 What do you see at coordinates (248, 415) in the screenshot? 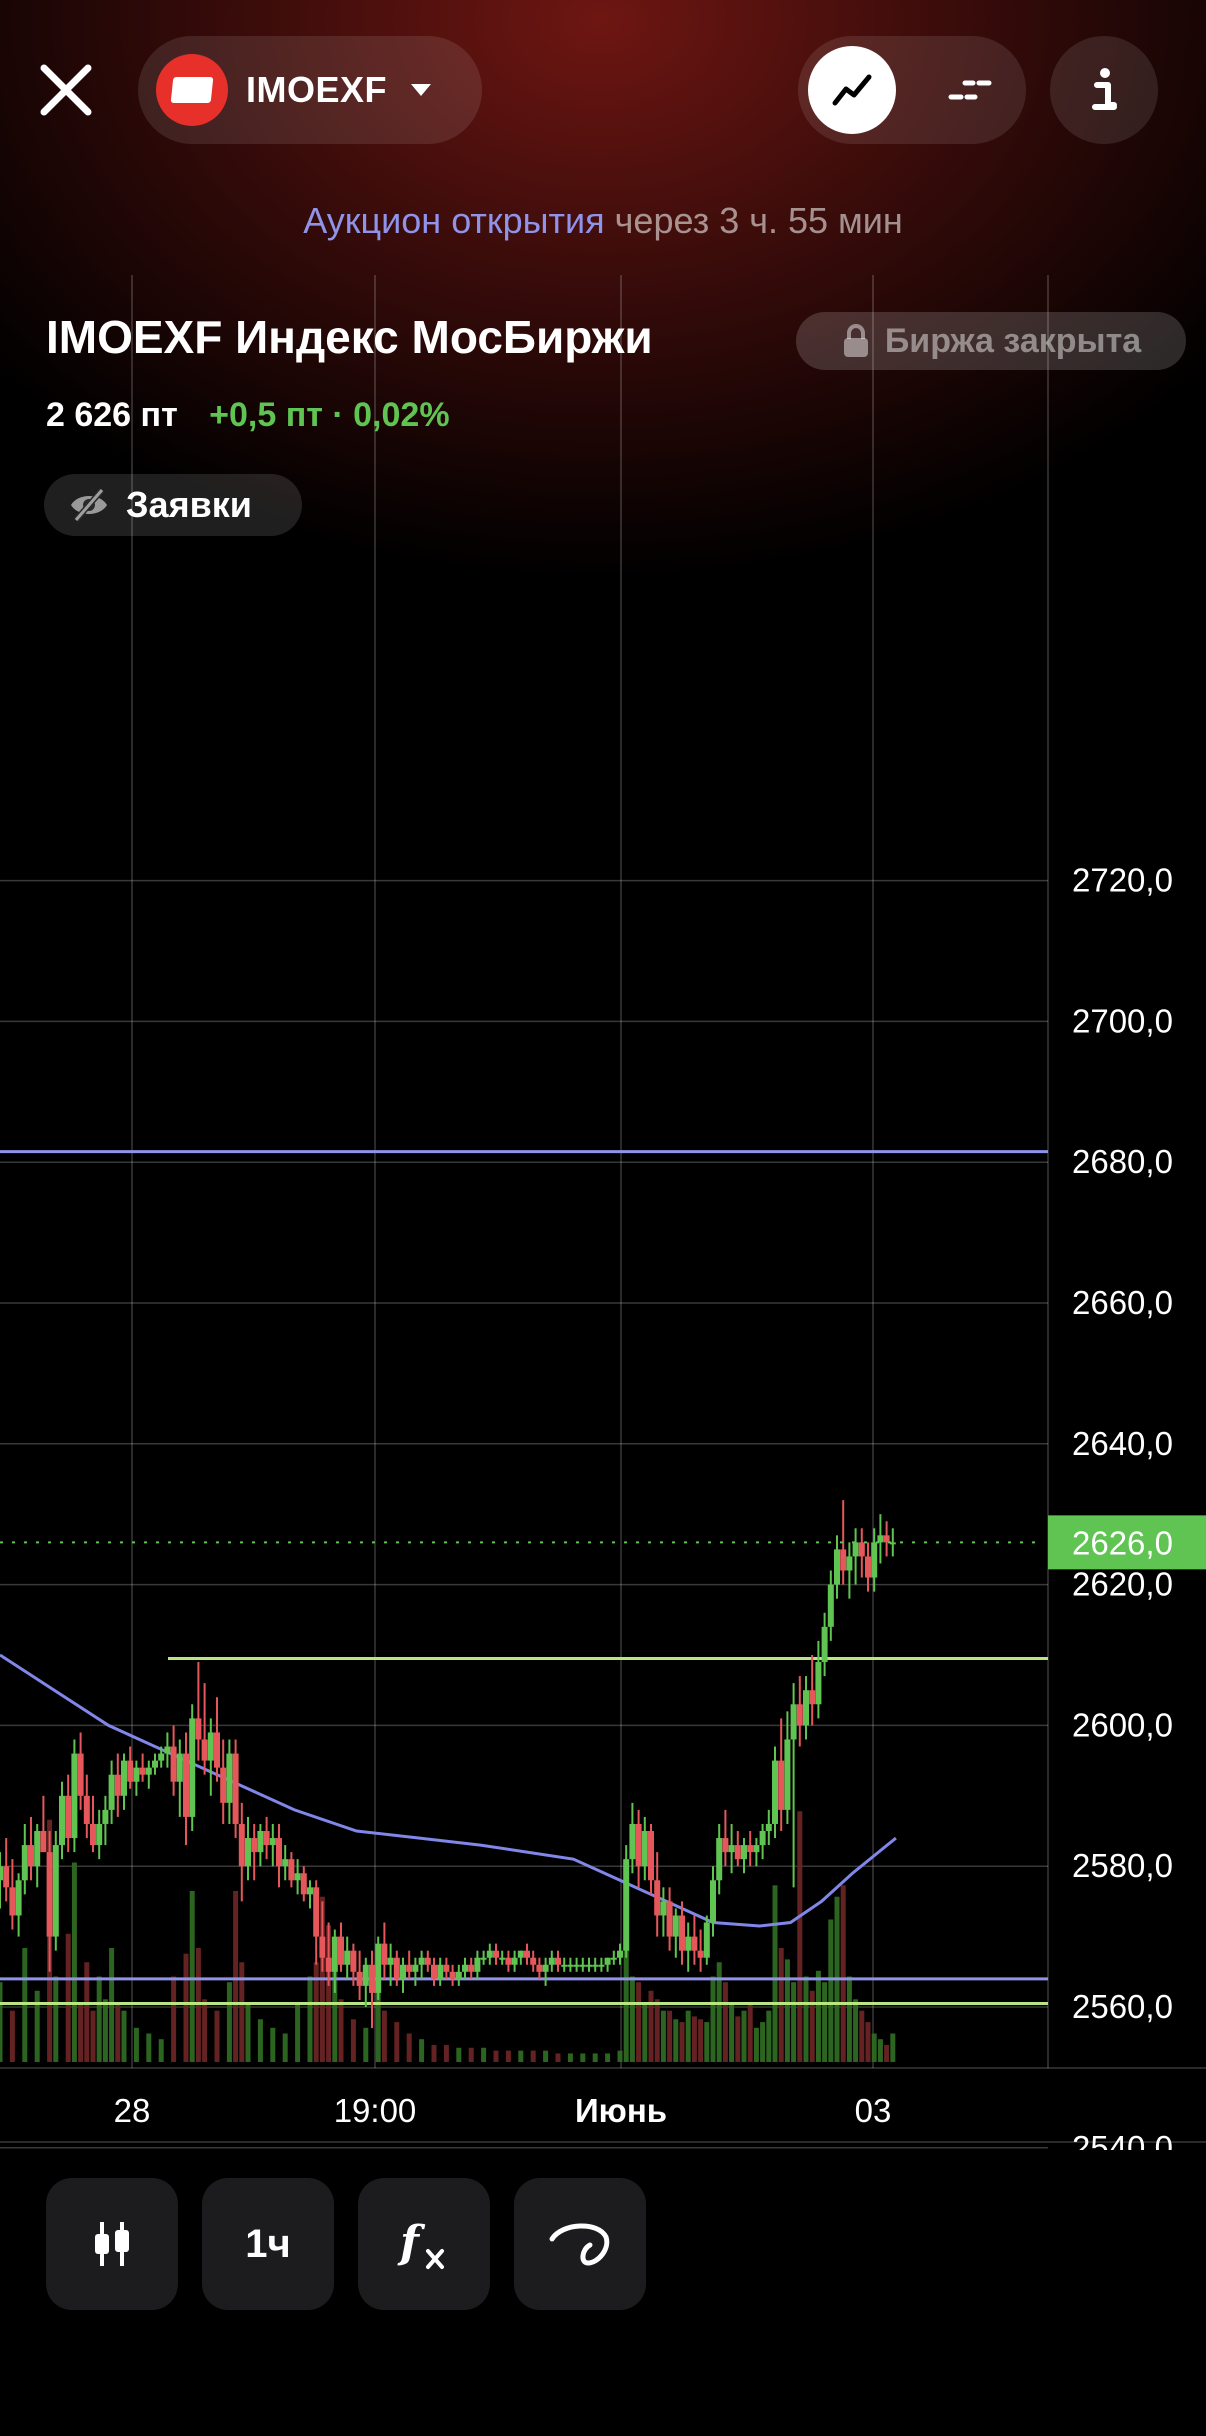
I see `price-row: 2 626 пт +0,5 пт · 0,02%` at bounding box center [248, 415].